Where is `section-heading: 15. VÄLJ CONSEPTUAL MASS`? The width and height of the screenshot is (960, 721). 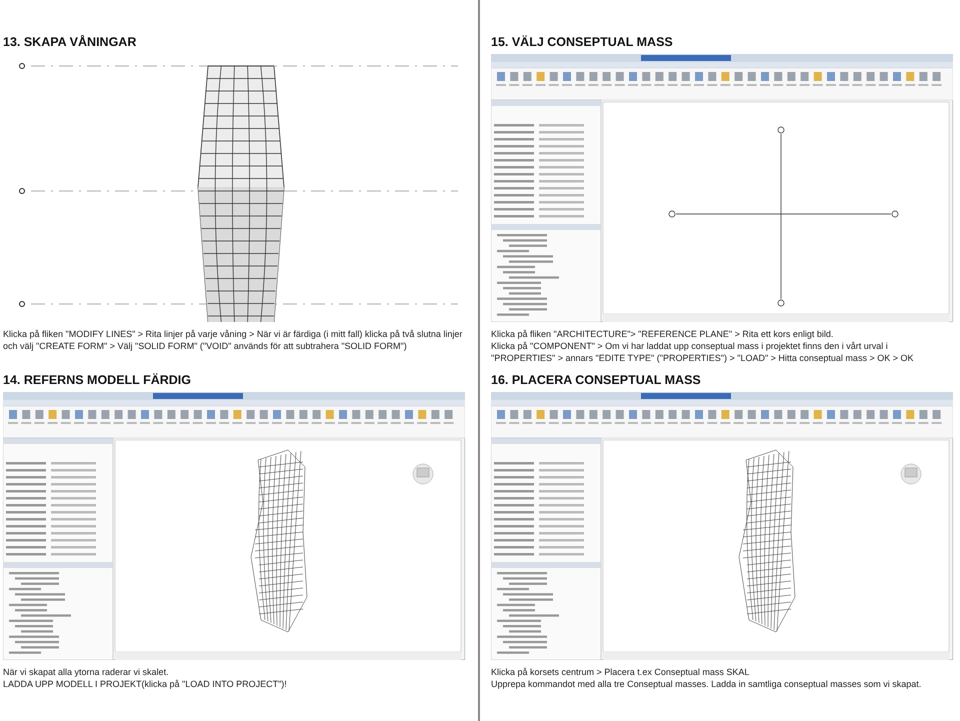
section-heading: 15. VÄLJ CONSEPTUAL MASS is located at coordinates (582, 42).